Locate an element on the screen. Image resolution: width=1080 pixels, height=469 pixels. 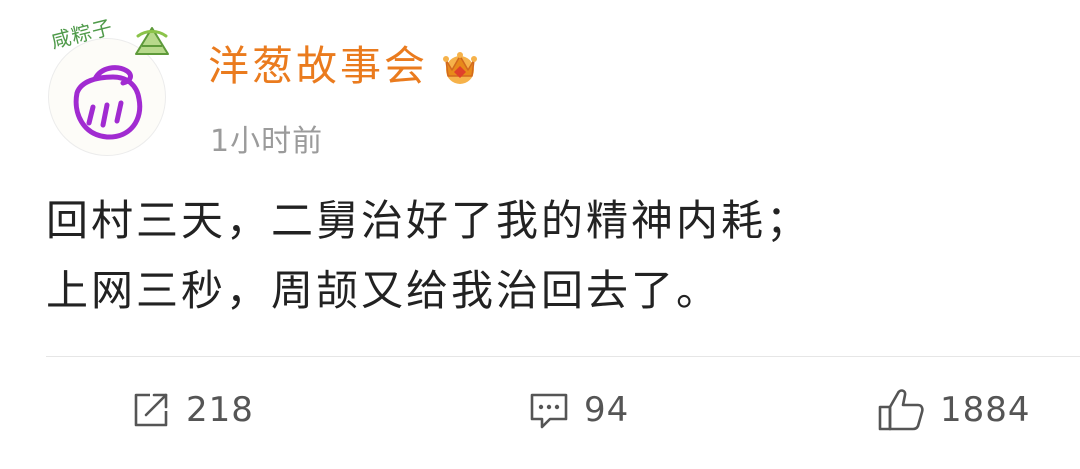
like-button: 1884 is located at coordinates (953, 410).